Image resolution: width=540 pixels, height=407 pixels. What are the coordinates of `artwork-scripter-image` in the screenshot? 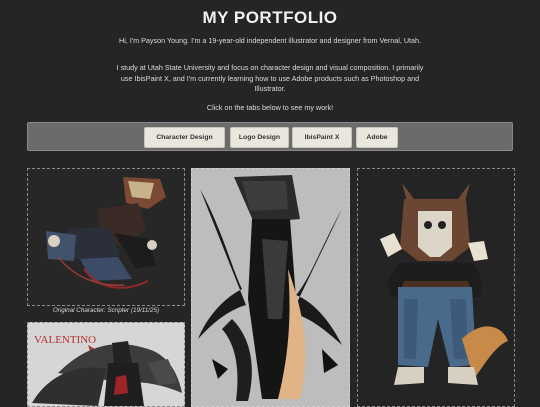 It's located at (106, 237).